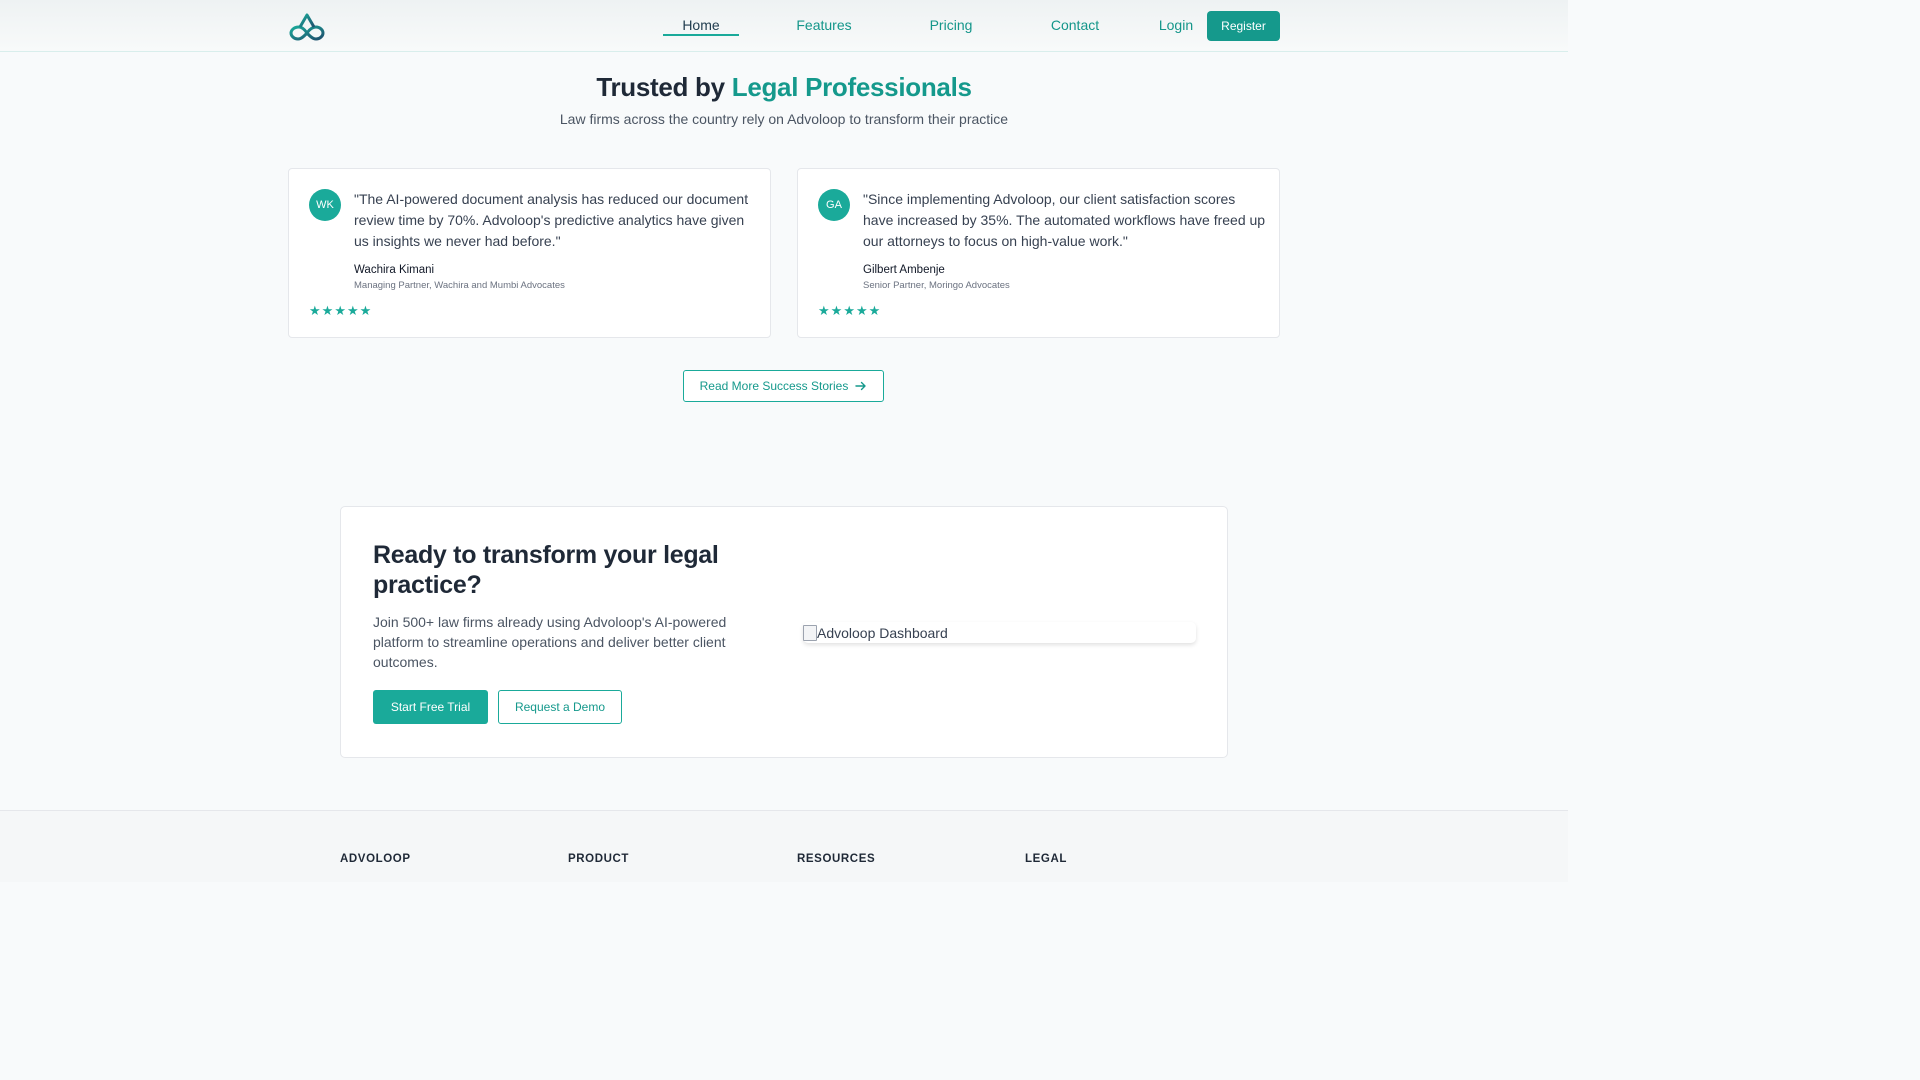  I want to click on dashboard-image: Advoloop Dashboard, so click(999, 632).